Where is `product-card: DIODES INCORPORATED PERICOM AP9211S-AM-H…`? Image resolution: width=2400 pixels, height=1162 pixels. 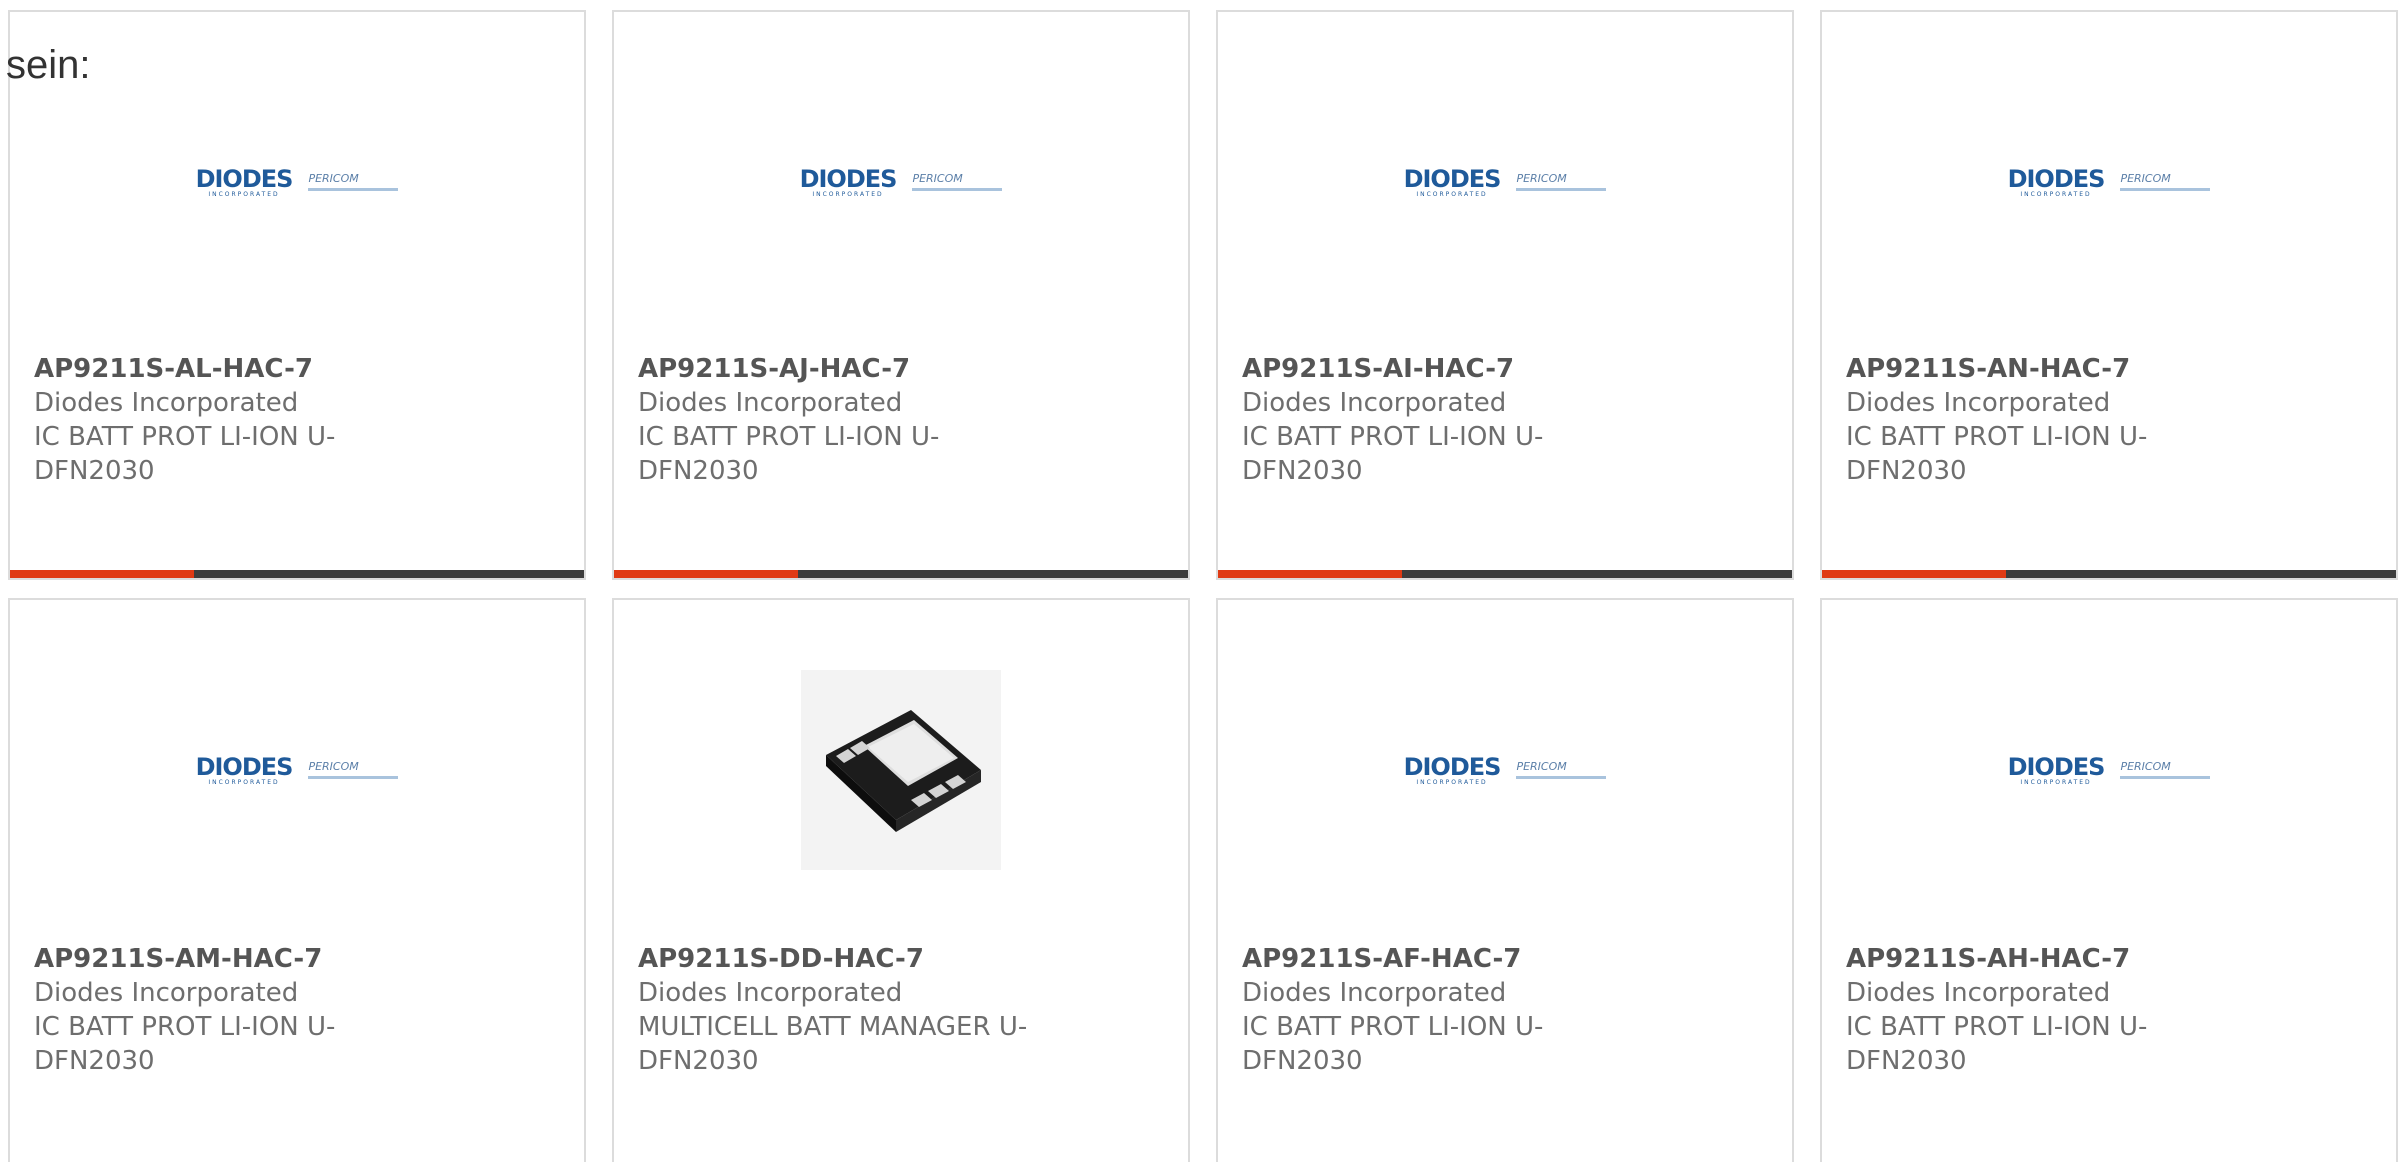 product-card: DIODES INCORPORATED PERICOM AP9211S-AM-H… is located at coordinates (297, 880).